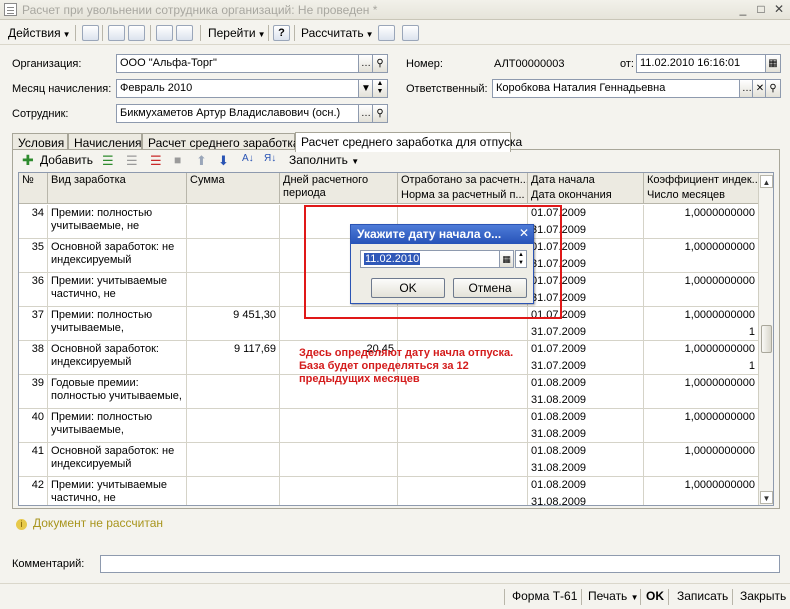 The height and width of the screenshot is (609, 790). I want to click on row-number: 39, so click(33, 392).